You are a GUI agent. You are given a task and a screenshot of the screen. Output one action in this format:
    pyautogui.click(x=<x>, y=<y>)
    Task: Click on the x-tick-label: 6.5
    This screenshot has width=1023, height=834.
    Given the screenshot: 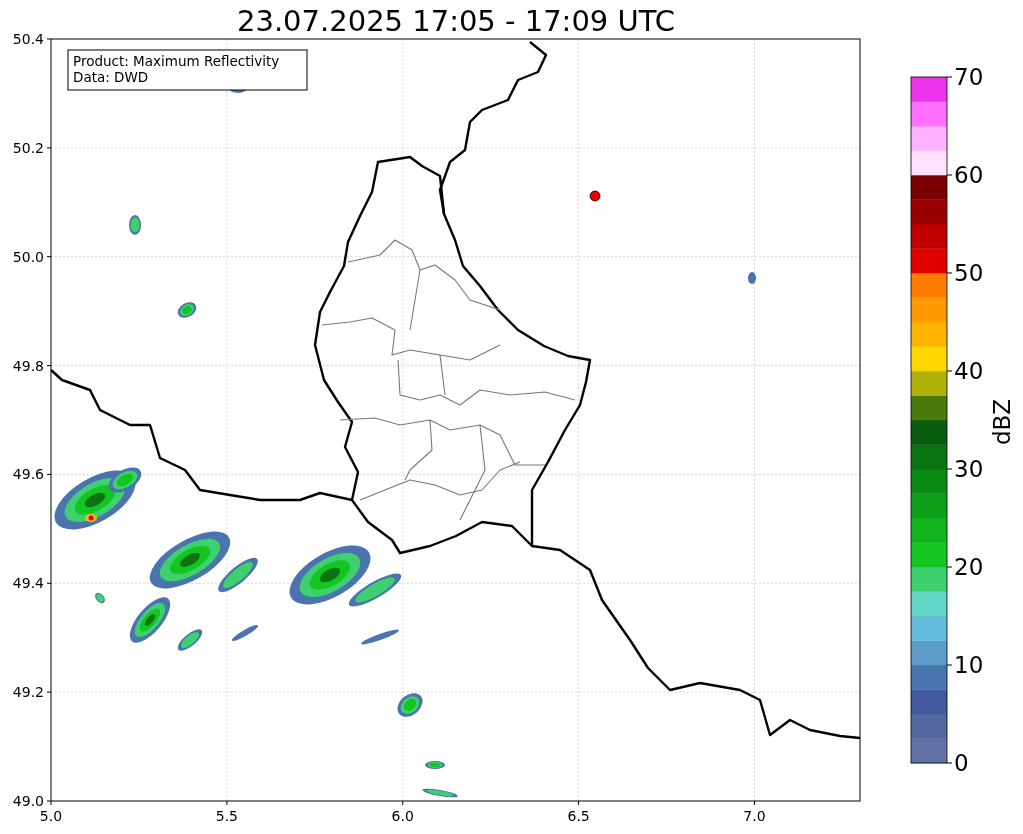 What is the action you would take?
    pyautogui.click(x=578, y=816)
    